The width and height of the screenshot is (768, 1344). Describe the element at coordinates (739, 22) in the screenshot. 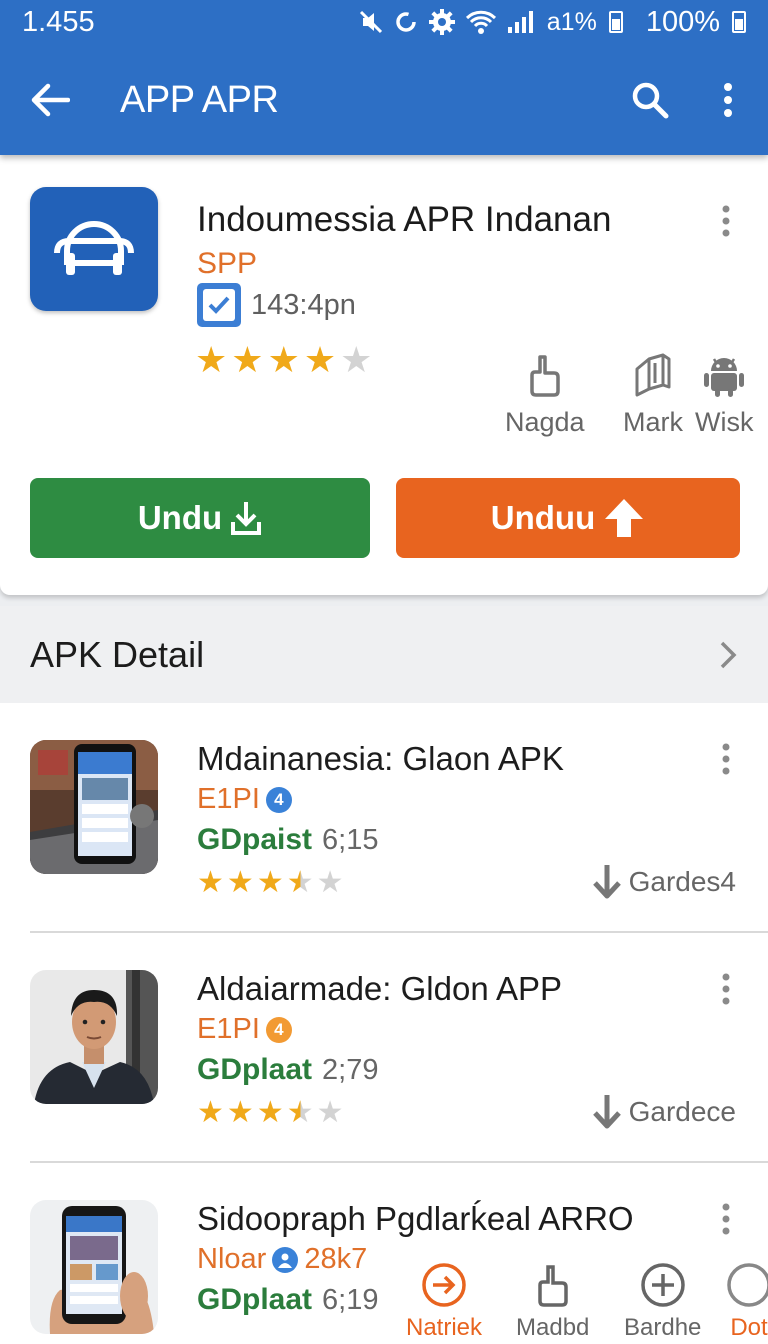

I see `battery-icon` at that location.